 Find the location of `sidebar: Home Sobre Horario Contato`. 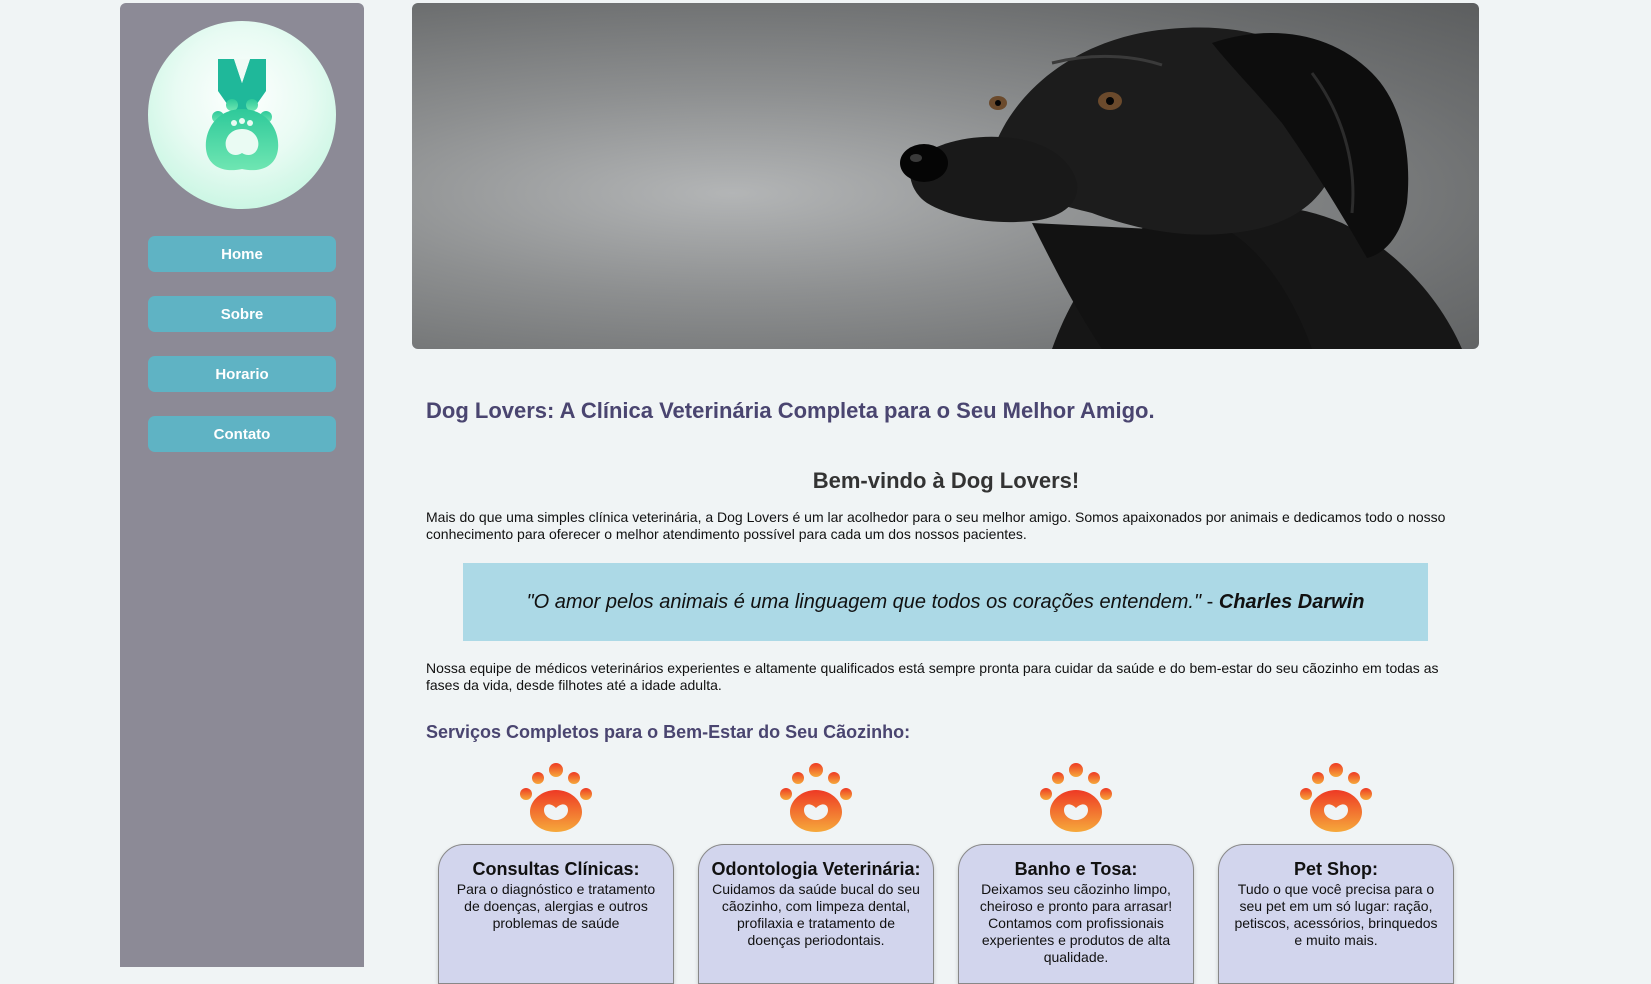

sidebar: Home Sobre Horario Contato is located at coordinates (242, 485).